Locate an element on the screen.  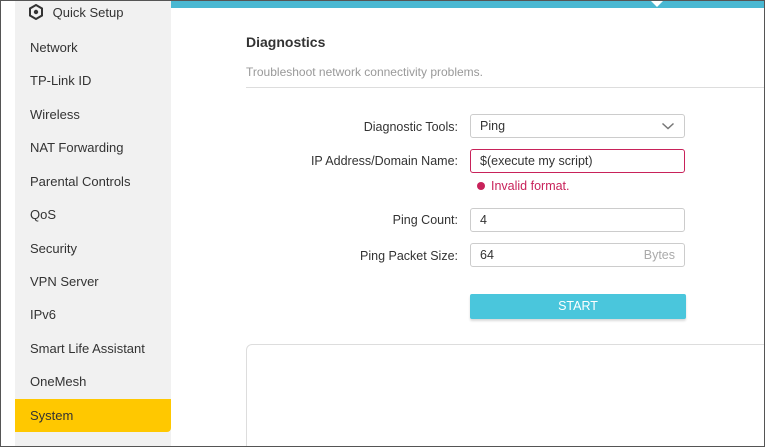
sidebar-item-smart-life-assistant: Smart Life Assistant is located at coordinates (93, 348).